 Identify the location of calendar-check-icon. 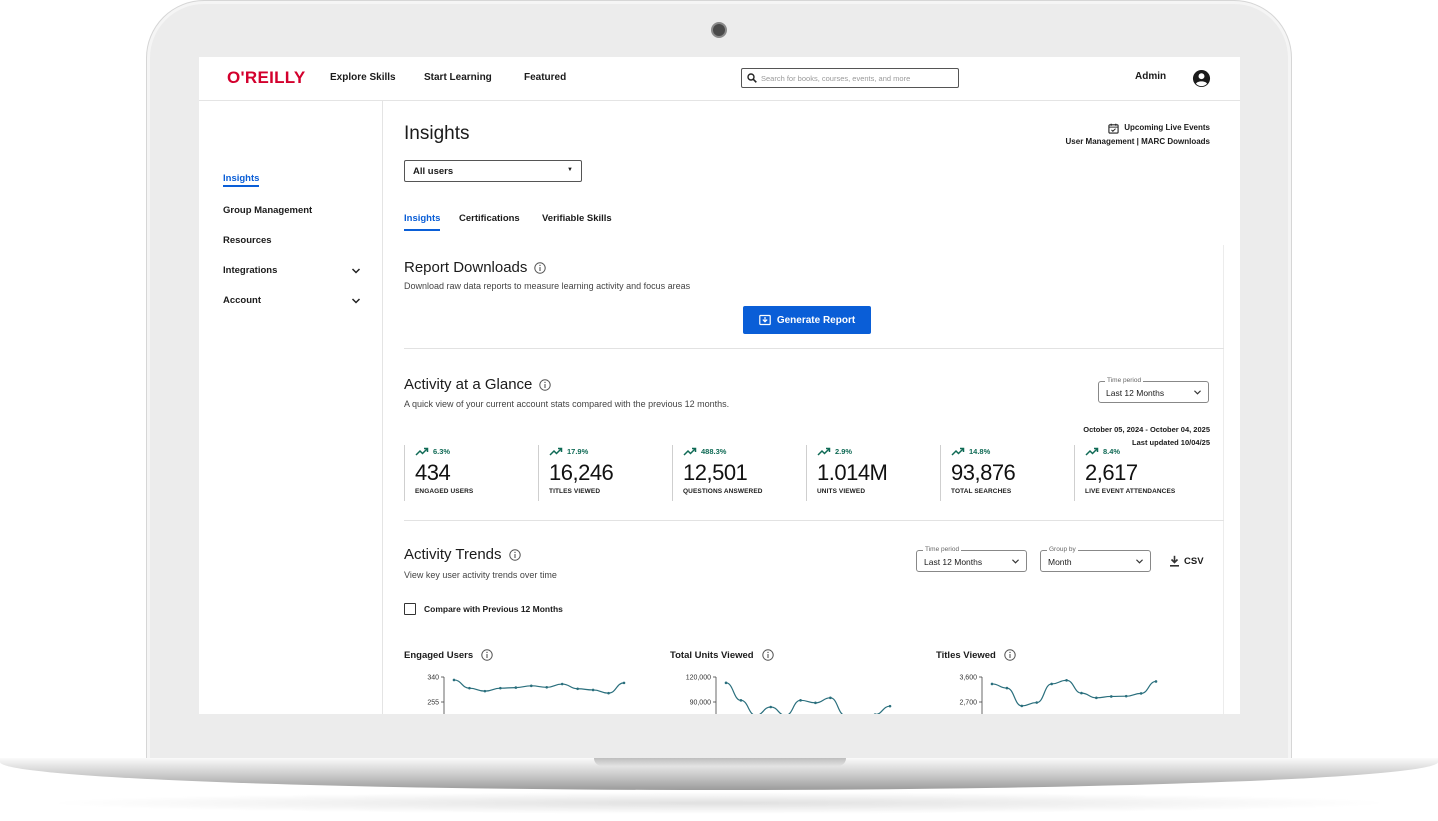
(1113, 128).